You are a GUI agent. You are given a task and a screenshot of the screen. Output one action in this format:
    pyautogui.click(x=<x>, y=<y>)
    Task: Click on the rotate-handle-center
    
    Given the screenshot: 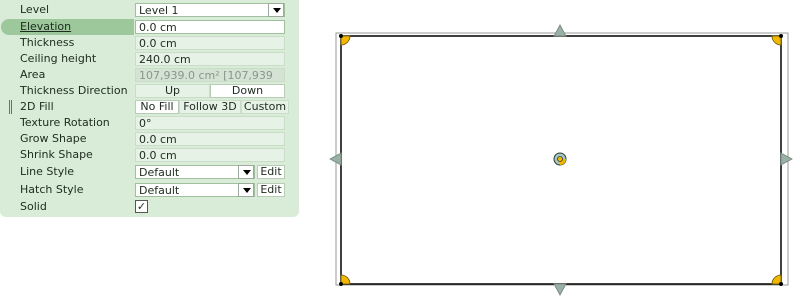 What is the action you would take?
    pyautogui.click(x=560, y=159)
    